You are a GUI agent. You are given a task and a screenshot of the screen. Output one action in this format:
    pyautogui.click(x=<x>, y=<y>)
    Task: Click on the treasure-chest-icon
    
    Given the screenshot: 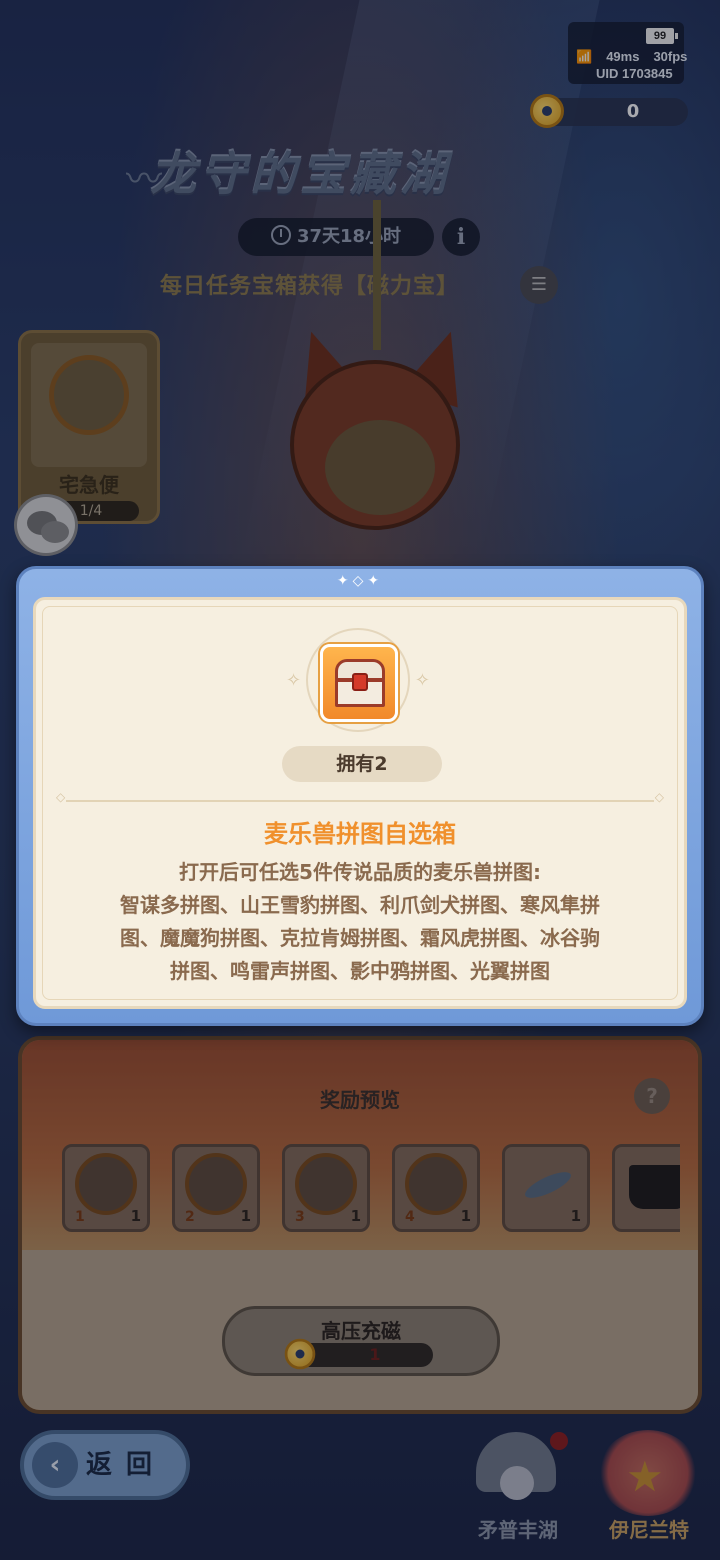 What is the action you would take?
    pyautogui.click(x=359, y=683)
    